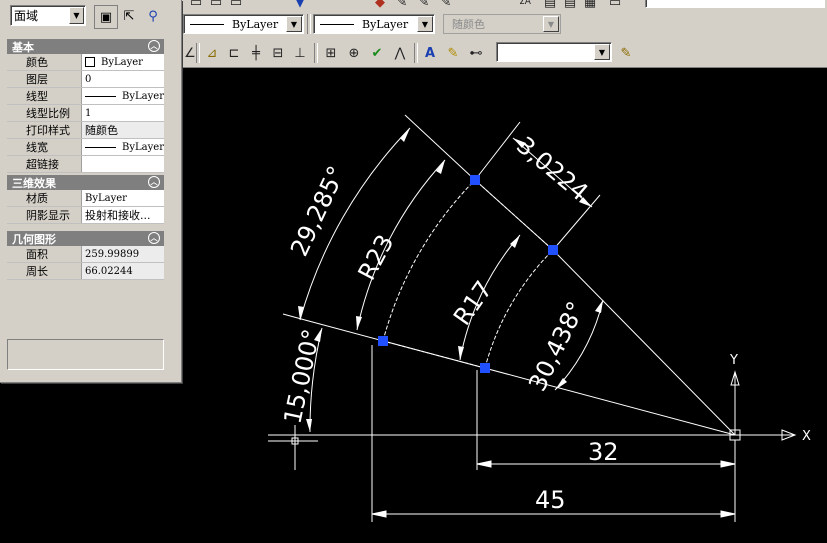 This screenshot has height=543, width=827. What do you see at coordinates (52, 96) in the screenshot?
I see `prop-label: 线型` at bounding box center [52, 96].